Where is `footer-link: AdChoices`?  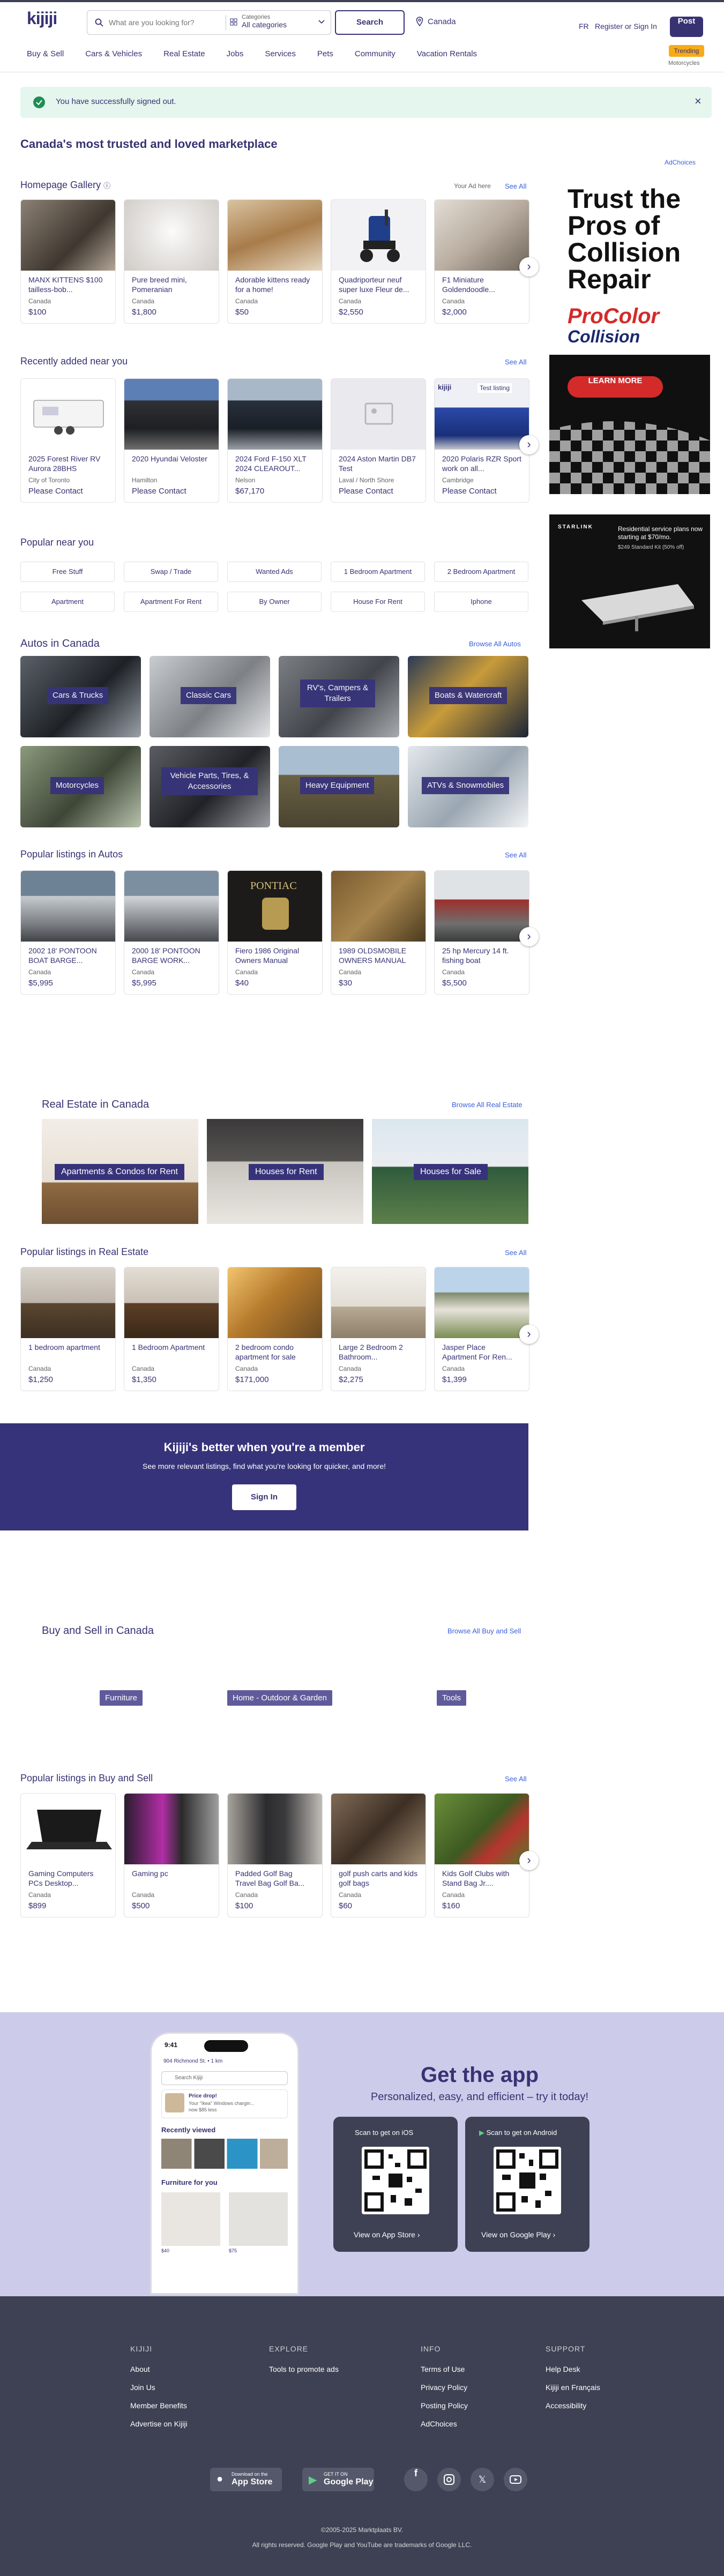
footer-link: AdChoices is located at coordinates (439, 2424).